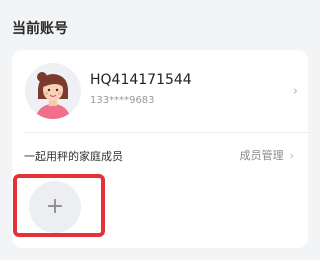  I want to click on section-title: 当前账号, so click(40, 29).